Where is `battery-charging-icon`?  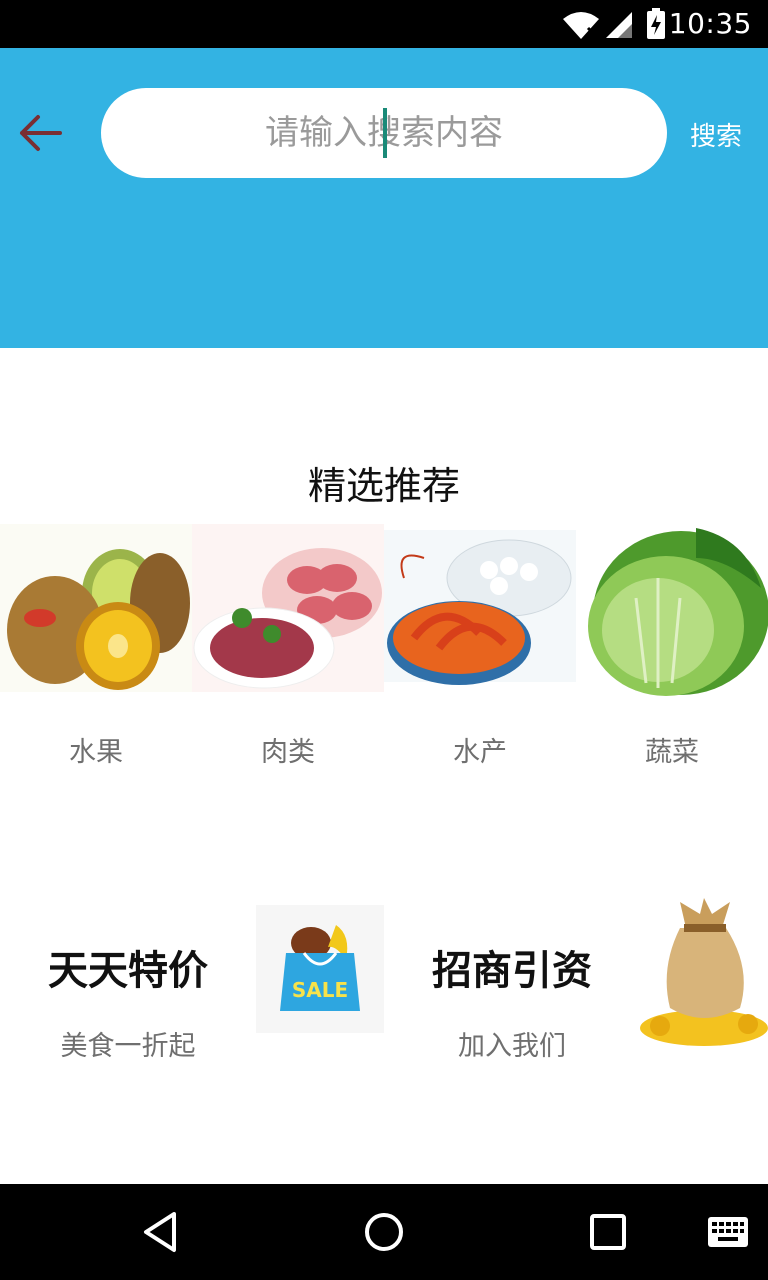 battery-charging-icon is located at coordinates (656, 23).